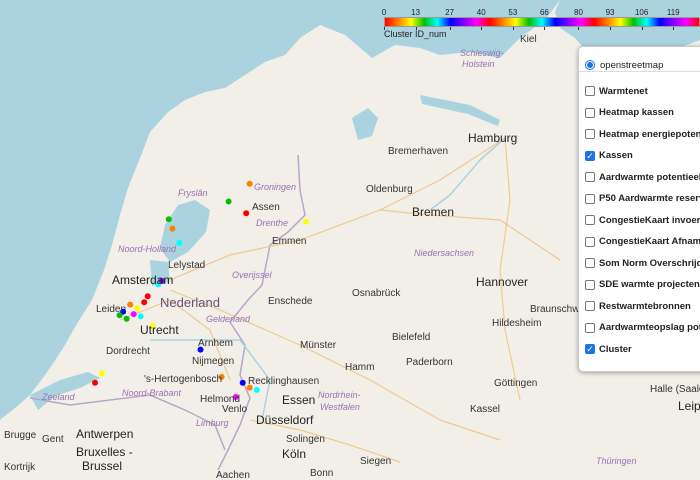 This screenshot has height=480, width=700. Describe the element at coordinates (616, 155) in the screenshot. I see `overlay-layer-label: Kassen` at that location.